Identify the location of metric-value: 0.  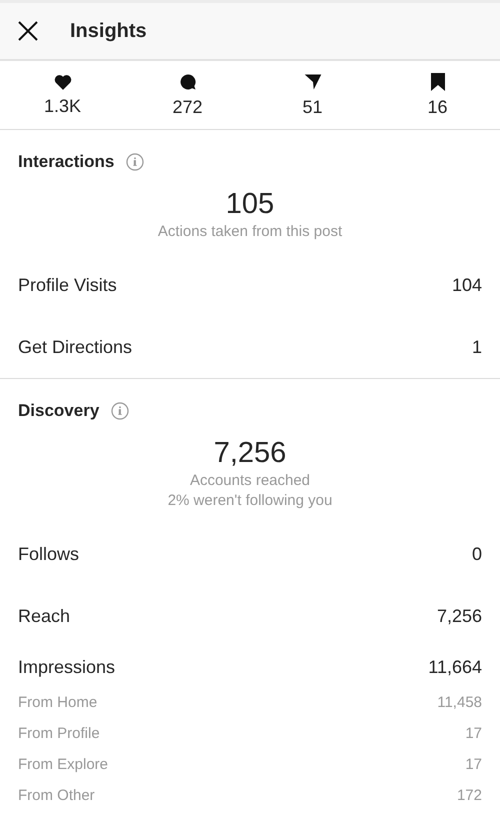
(477, 554).